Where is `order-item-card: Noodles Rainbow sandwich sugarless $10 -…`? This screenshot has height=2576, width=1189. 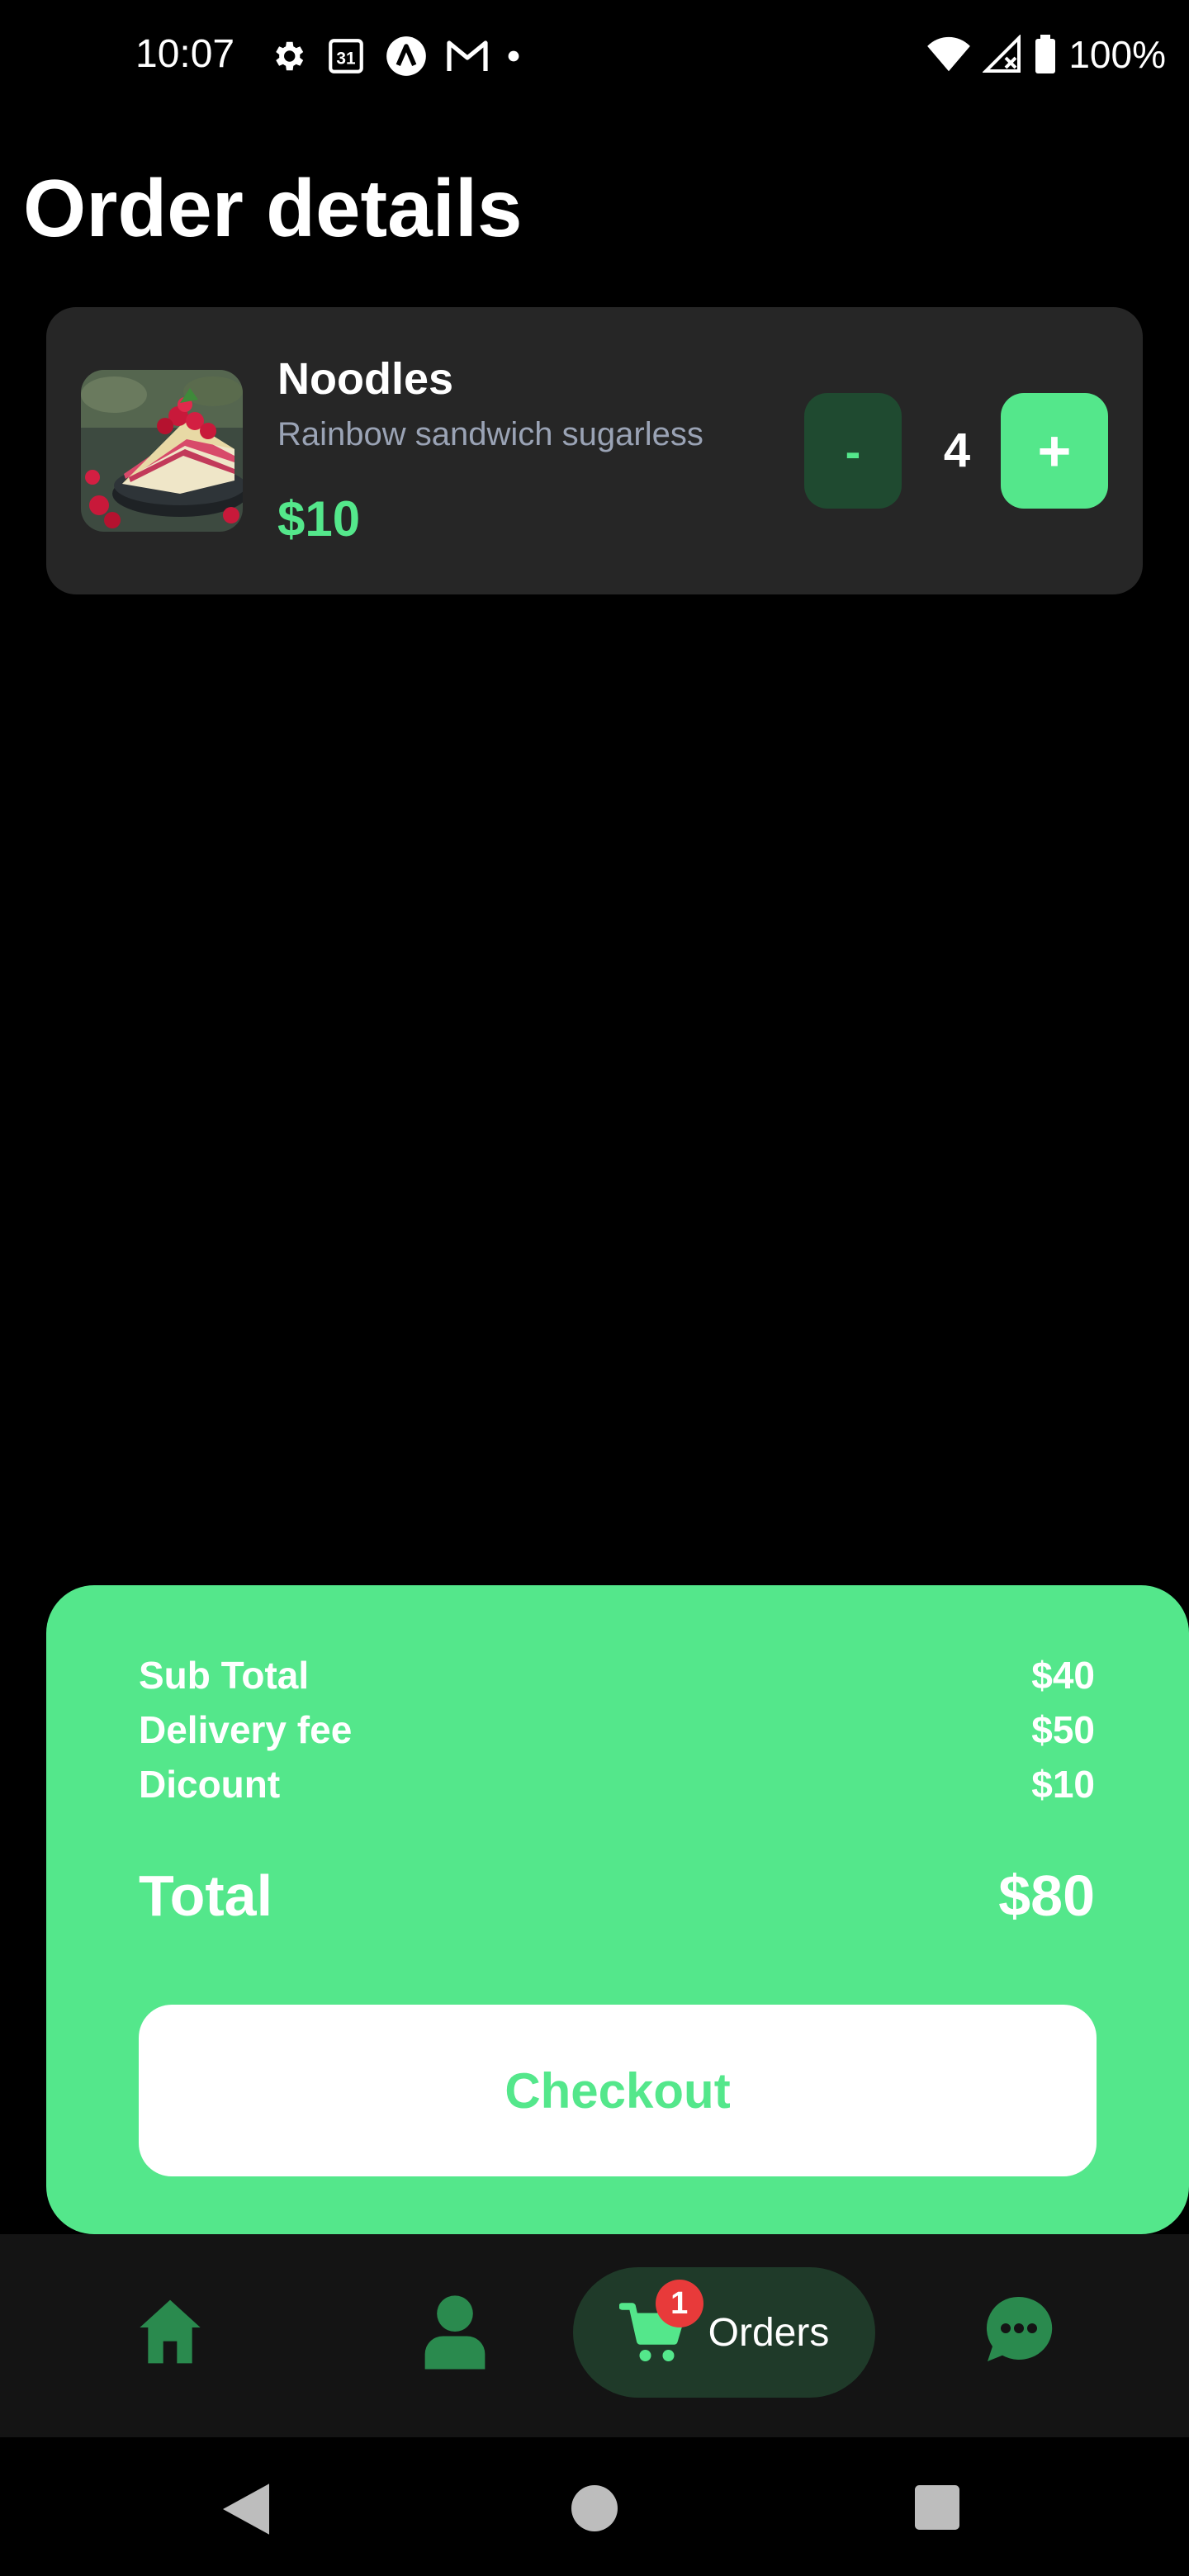
order-item-card: Noodles Rainbow sandwich sugarless $10 -… is located at coordinates (594, 450).